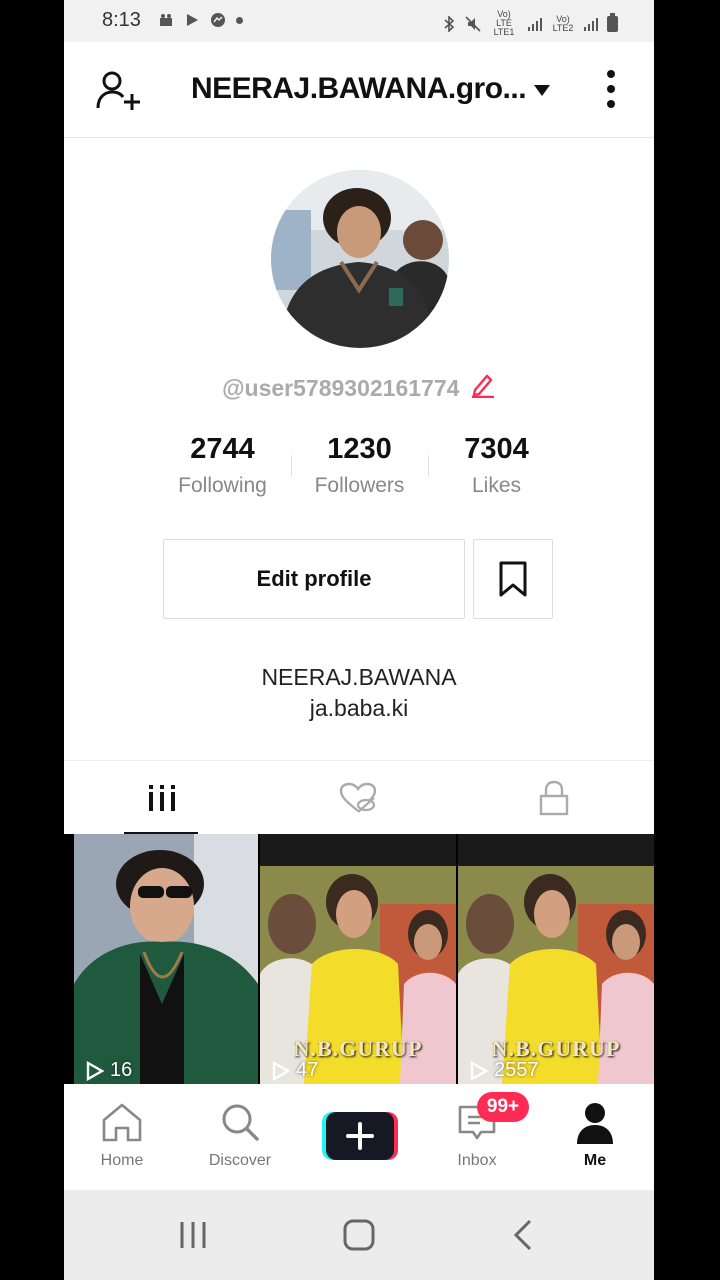 The image size is (720, 1280). I want to click on create-video-button, so click(360, 1136).